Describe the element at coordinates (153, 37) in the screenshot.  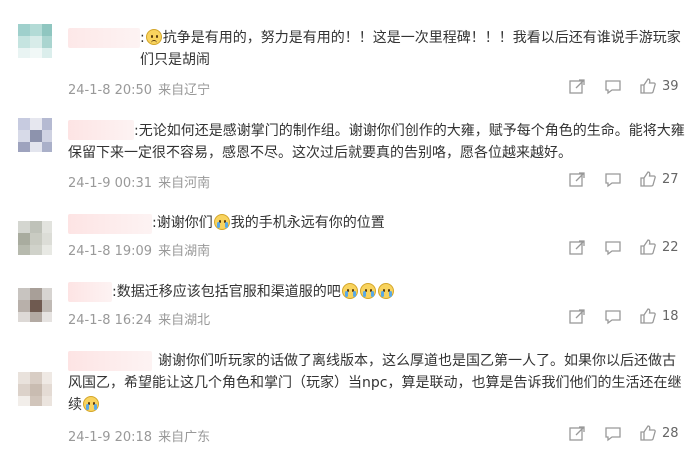
I see `sad-emoji-icon` at that location.